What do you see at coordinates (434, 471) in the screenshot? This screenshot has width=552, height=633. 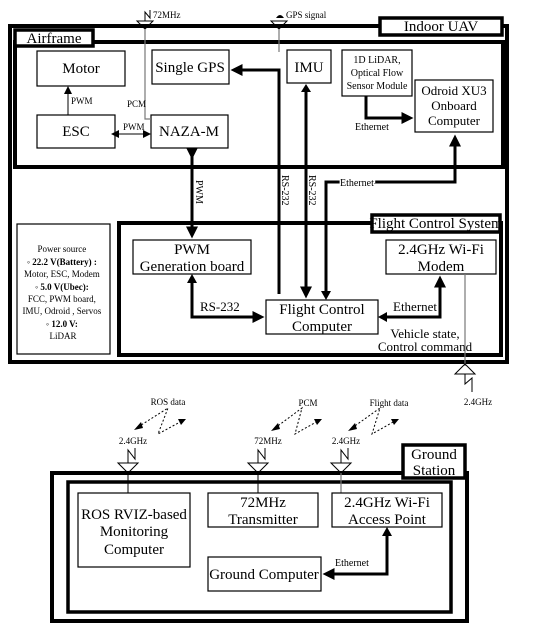 I see `ground-station-title-2: Station` at bounding box center [434, 471].